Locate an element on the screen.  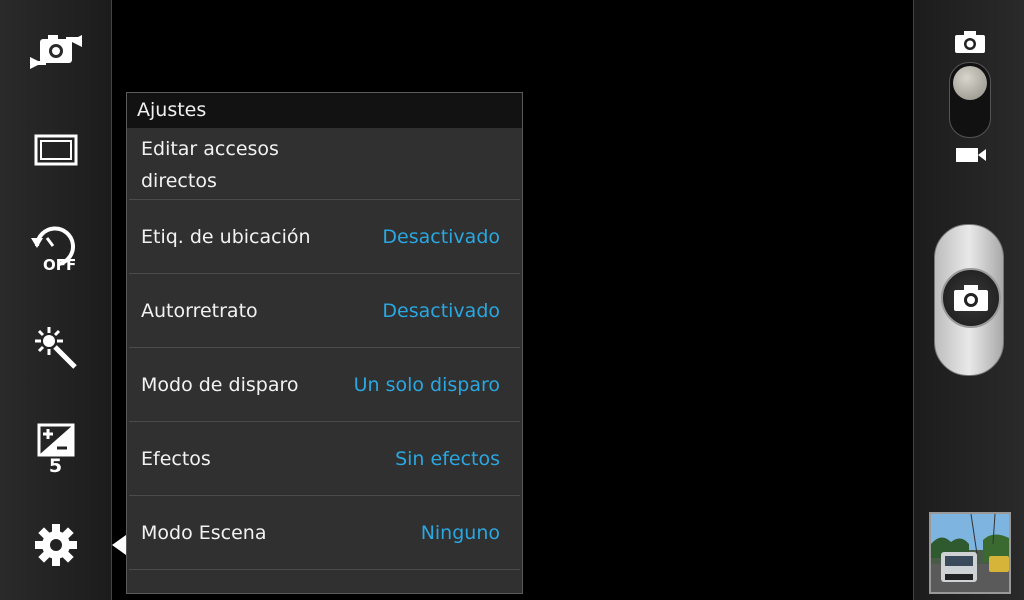
photo-size-icon is located at coordinates (55, 150).